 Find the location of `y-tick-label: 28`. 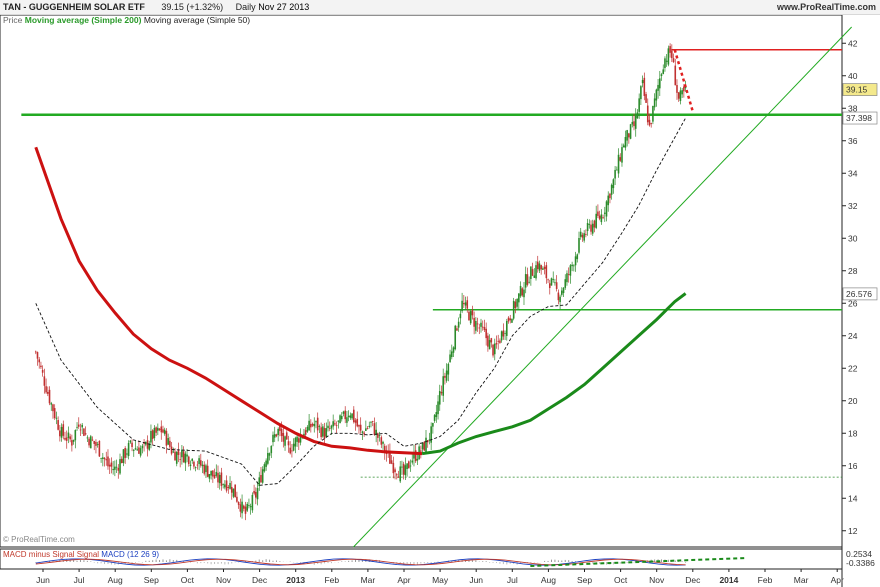

y-tick-label: 28 is located at coordinates (853, 271).